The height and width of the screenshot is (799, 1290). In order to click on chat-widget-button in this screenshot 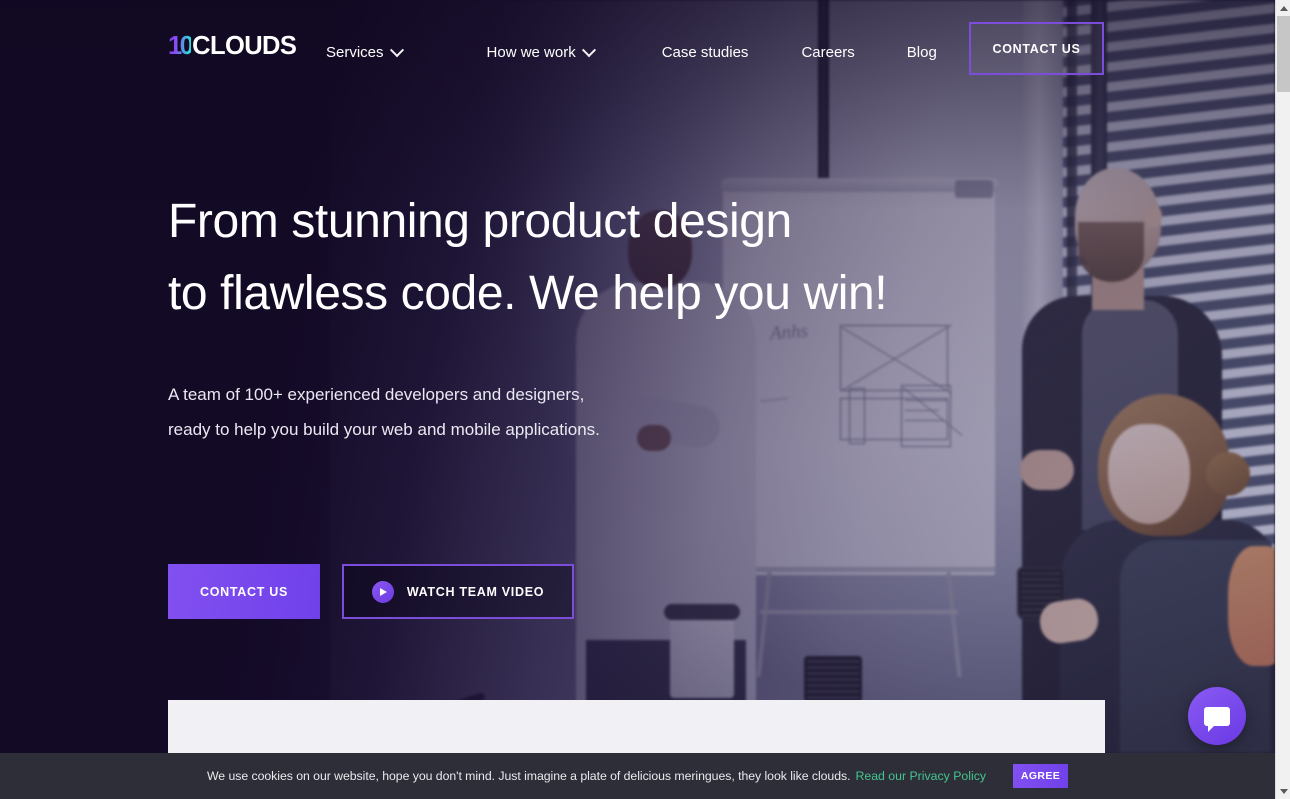, I will do `click(1217, 716)`.